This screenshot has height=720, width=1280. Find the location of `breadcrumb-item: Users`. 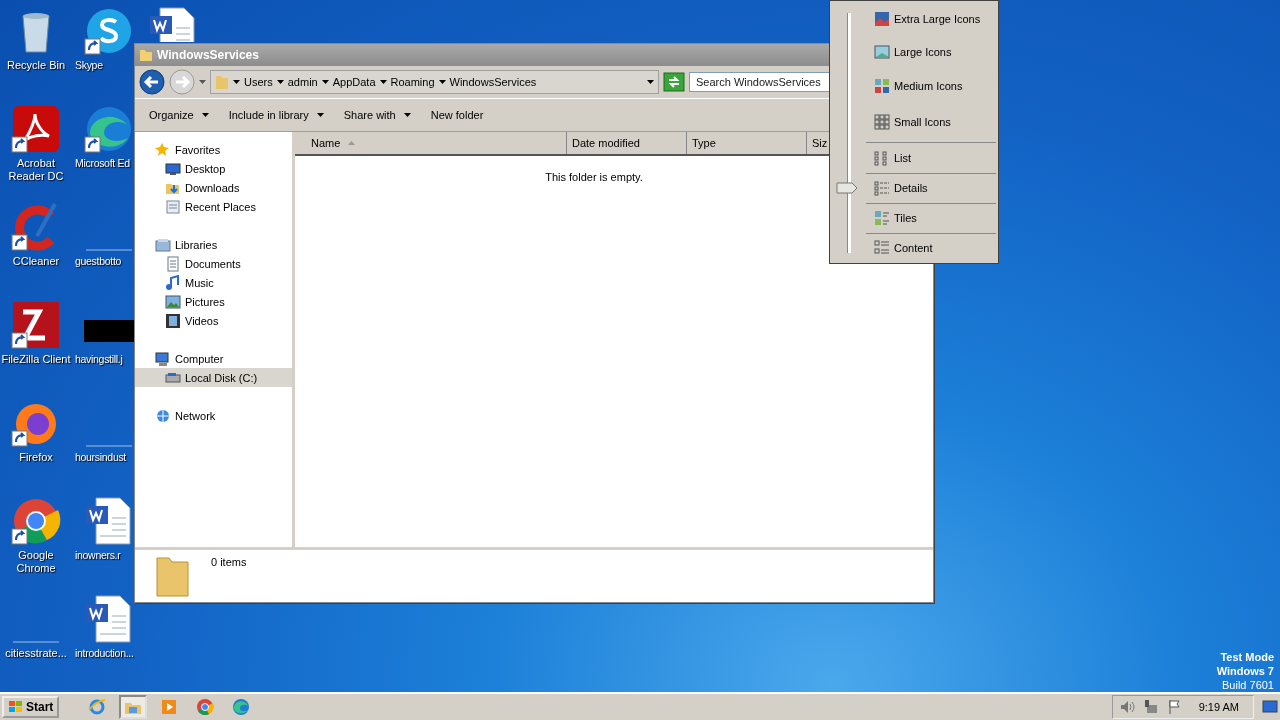

breadcrumb-item: Users is located at coordinates (258, 82).